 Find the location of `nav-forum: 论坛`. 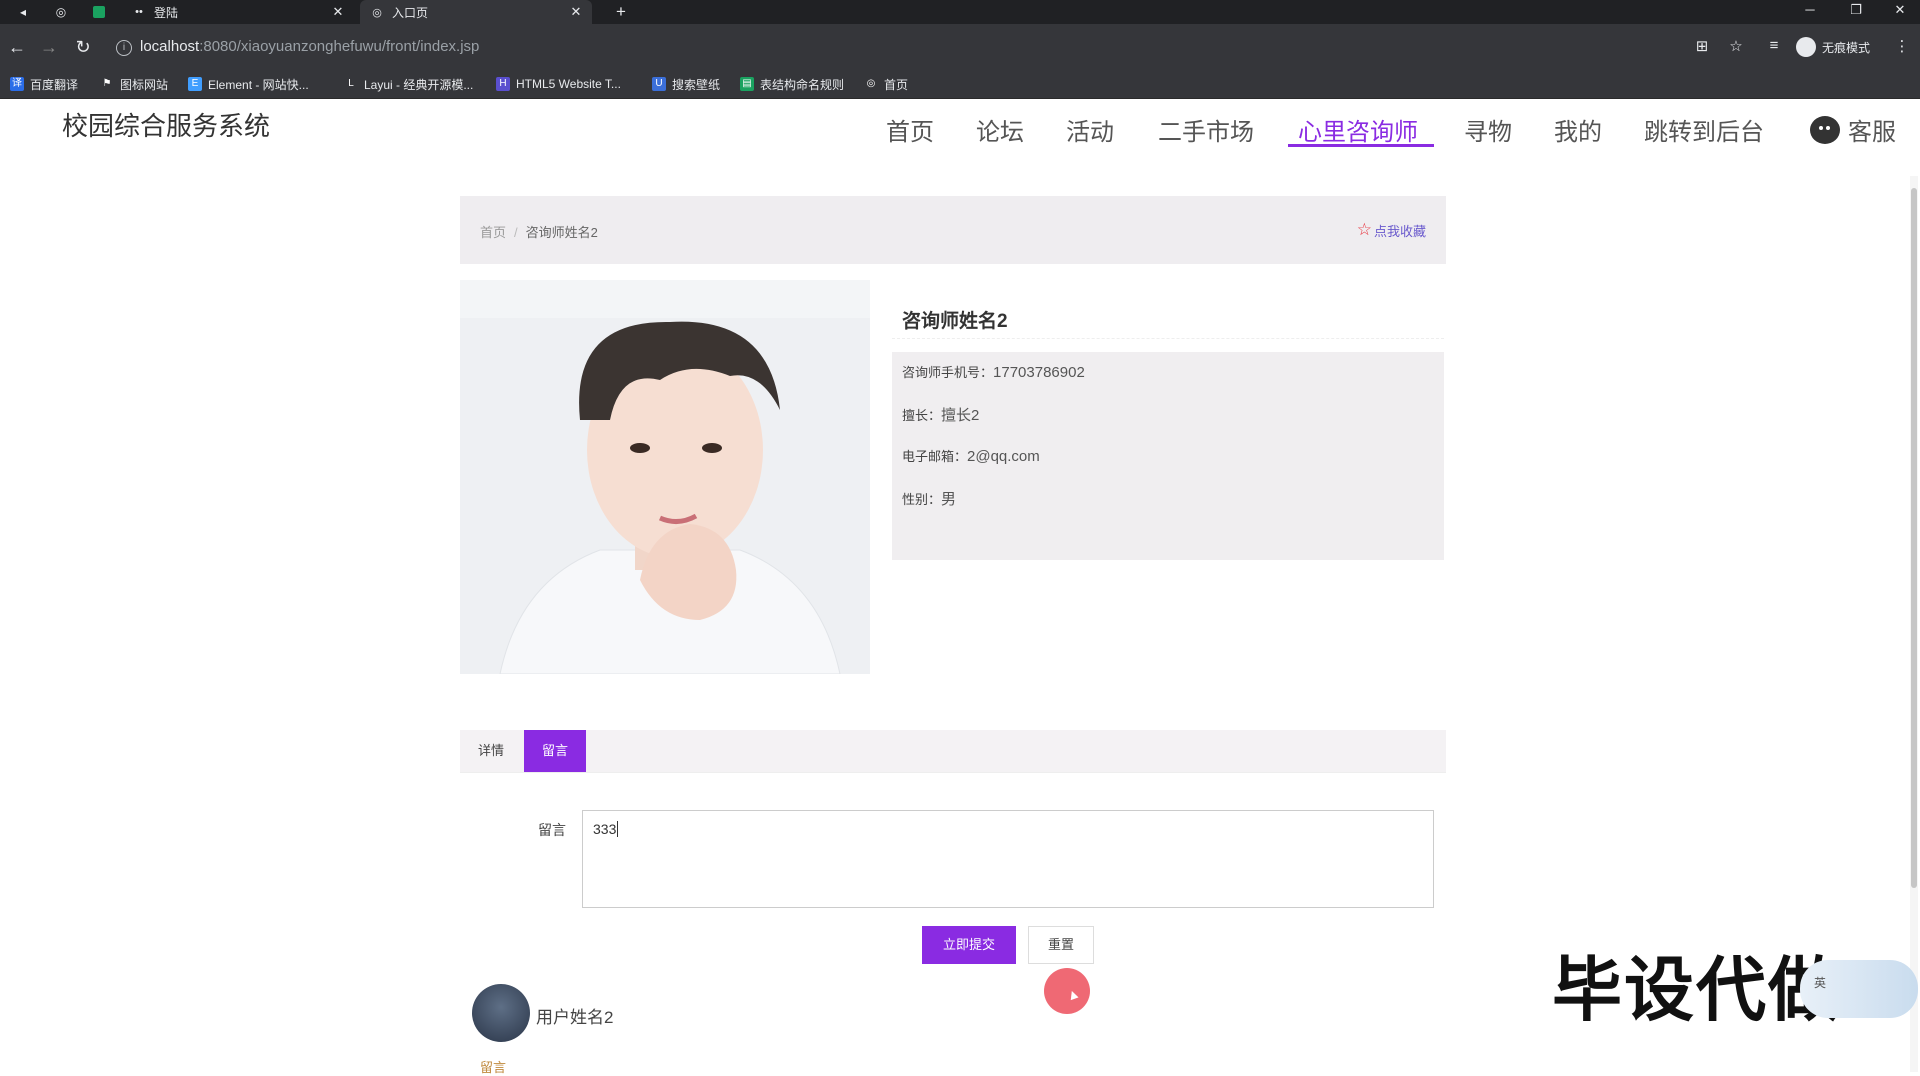

nav-forum: 论坛 is located at coordinates (1000, 129).